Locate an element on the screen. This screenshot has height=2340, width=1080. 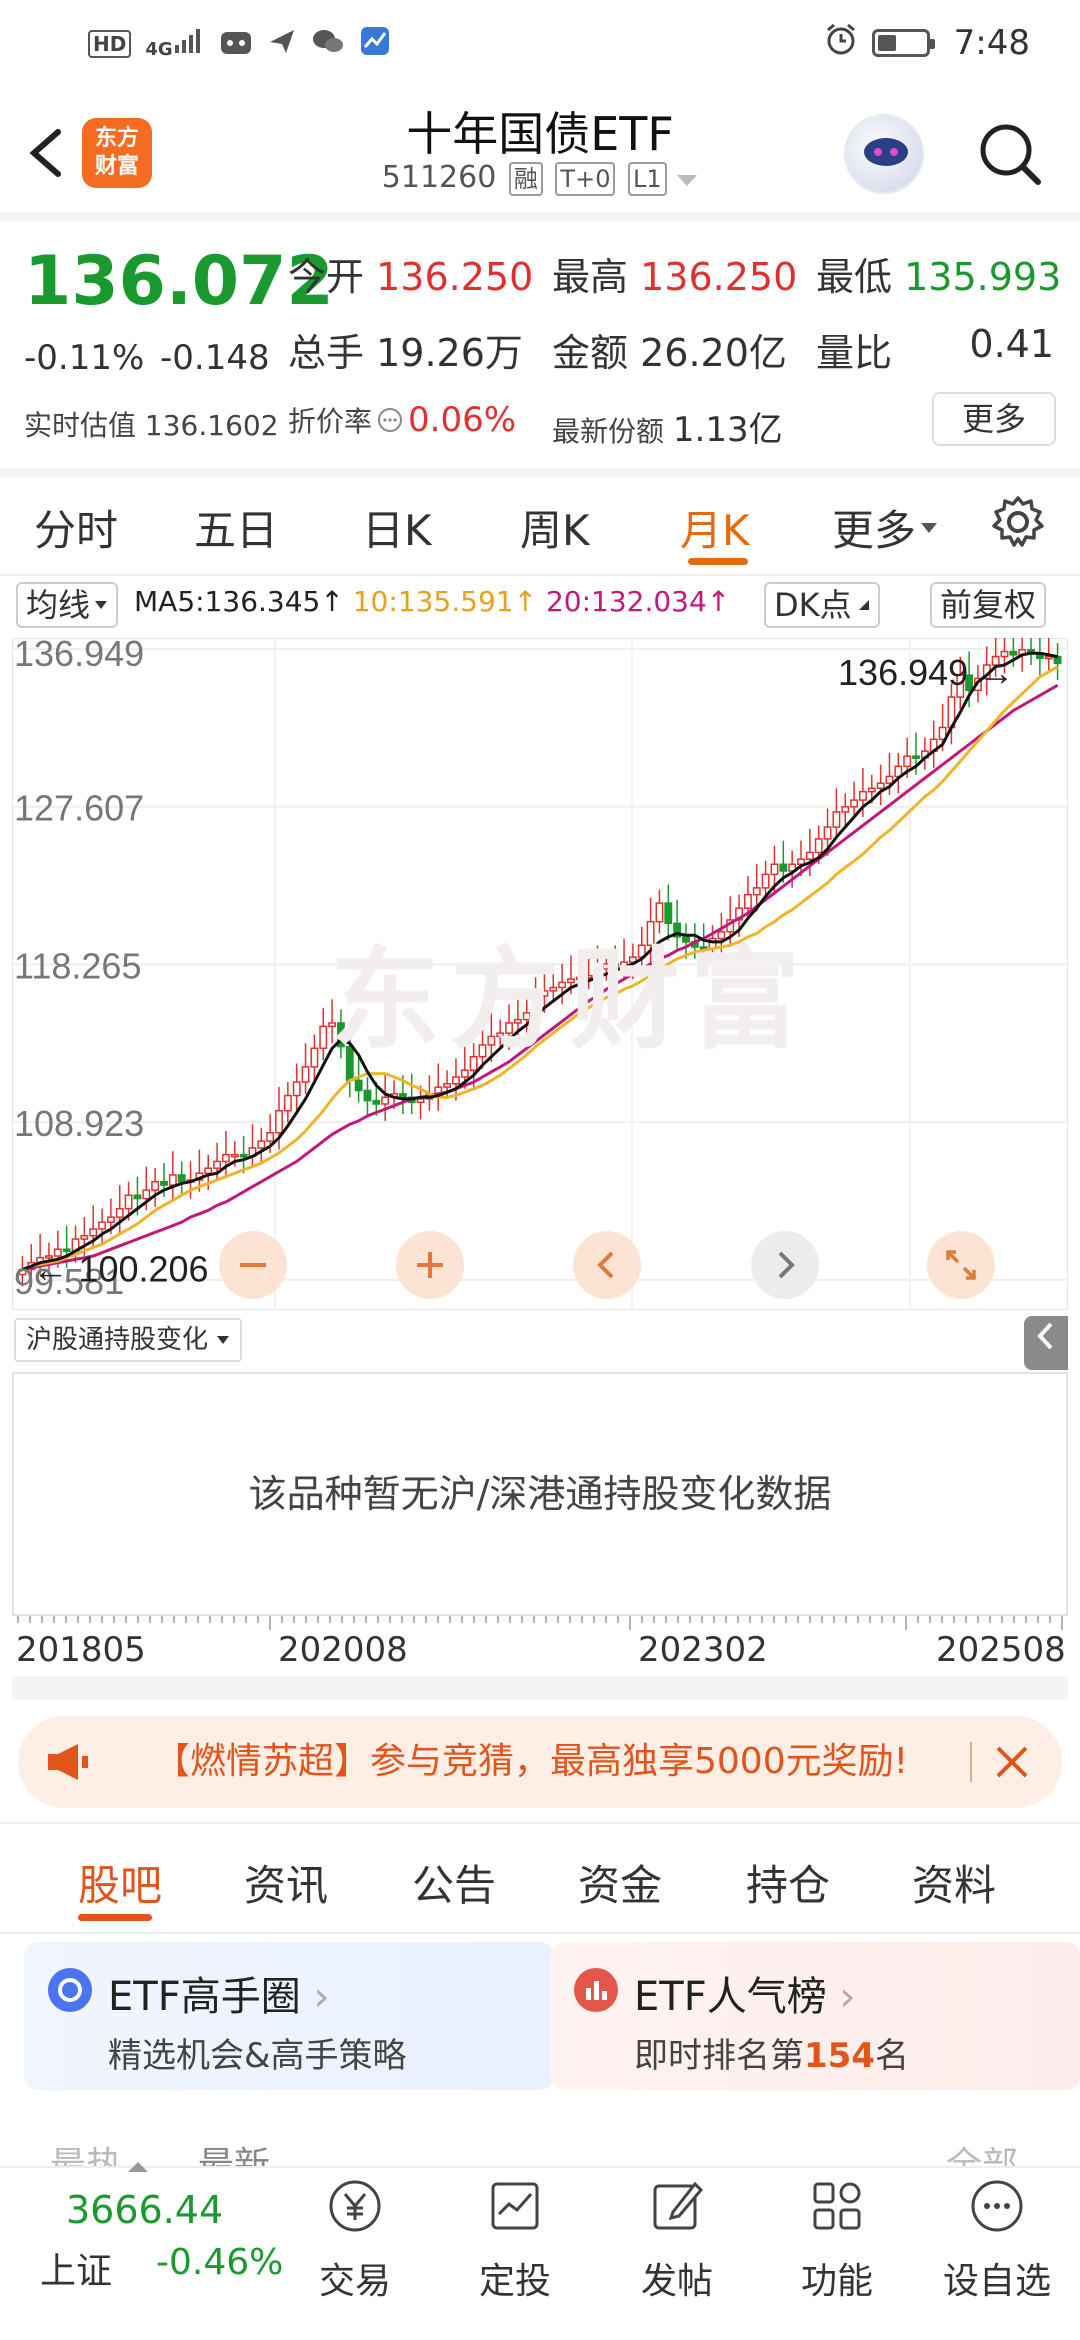
scroll-left-button is located at coordinates (607, 1267).